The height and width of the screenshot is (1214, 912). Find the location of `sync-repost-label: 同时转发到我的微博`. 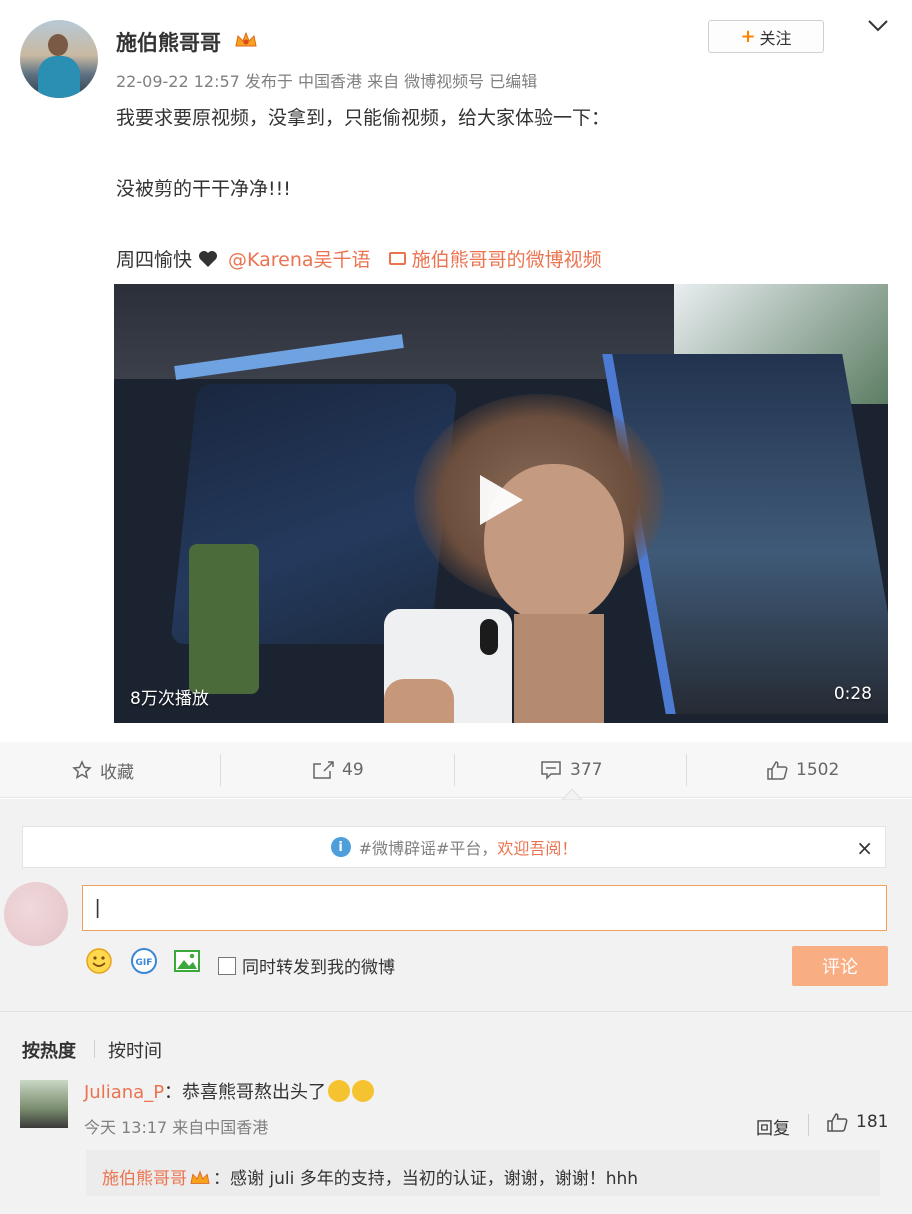

sync-repost-label: 同时转发到我的微博 is located at coordinates (318, 968).